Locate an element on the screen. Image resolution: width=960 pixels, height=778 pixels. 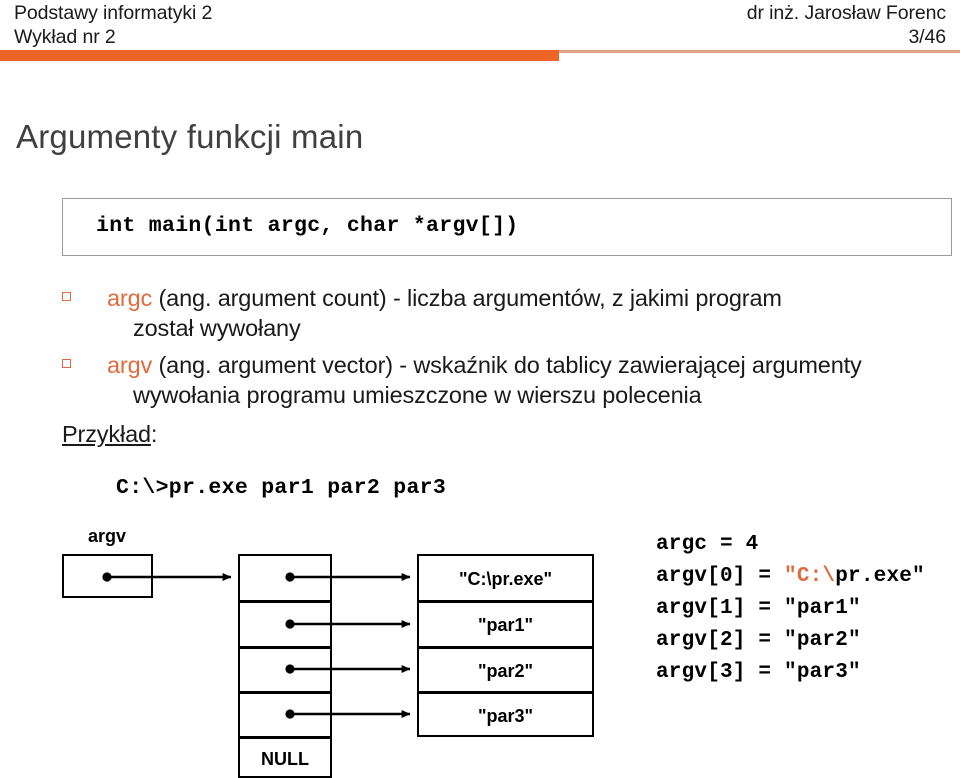
diagram-string-text-2: "par2" is located at coordinates (505, 671).